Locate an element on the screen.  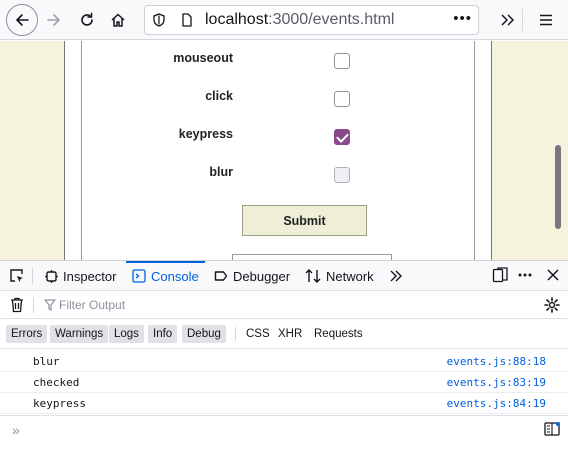
back-button is located at coordinates (22, 20).